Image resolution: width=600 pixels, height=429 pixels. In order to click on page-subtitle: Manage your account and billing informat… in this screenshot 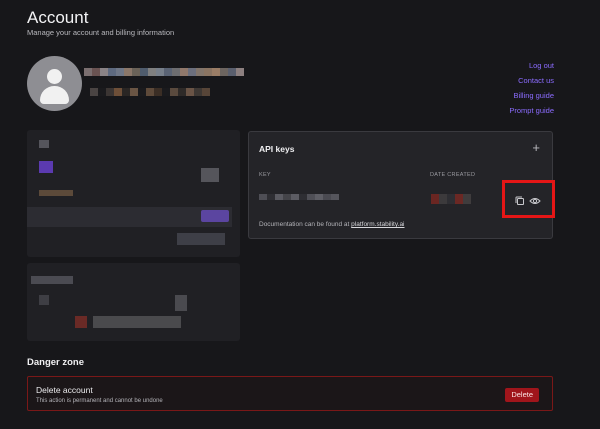, I will do `click(101, 32)`.